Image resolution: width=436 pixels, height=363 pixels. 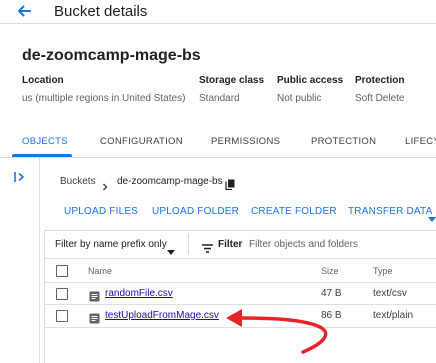 I want to click on file-type: text/csv, so click(x=390, y=293).